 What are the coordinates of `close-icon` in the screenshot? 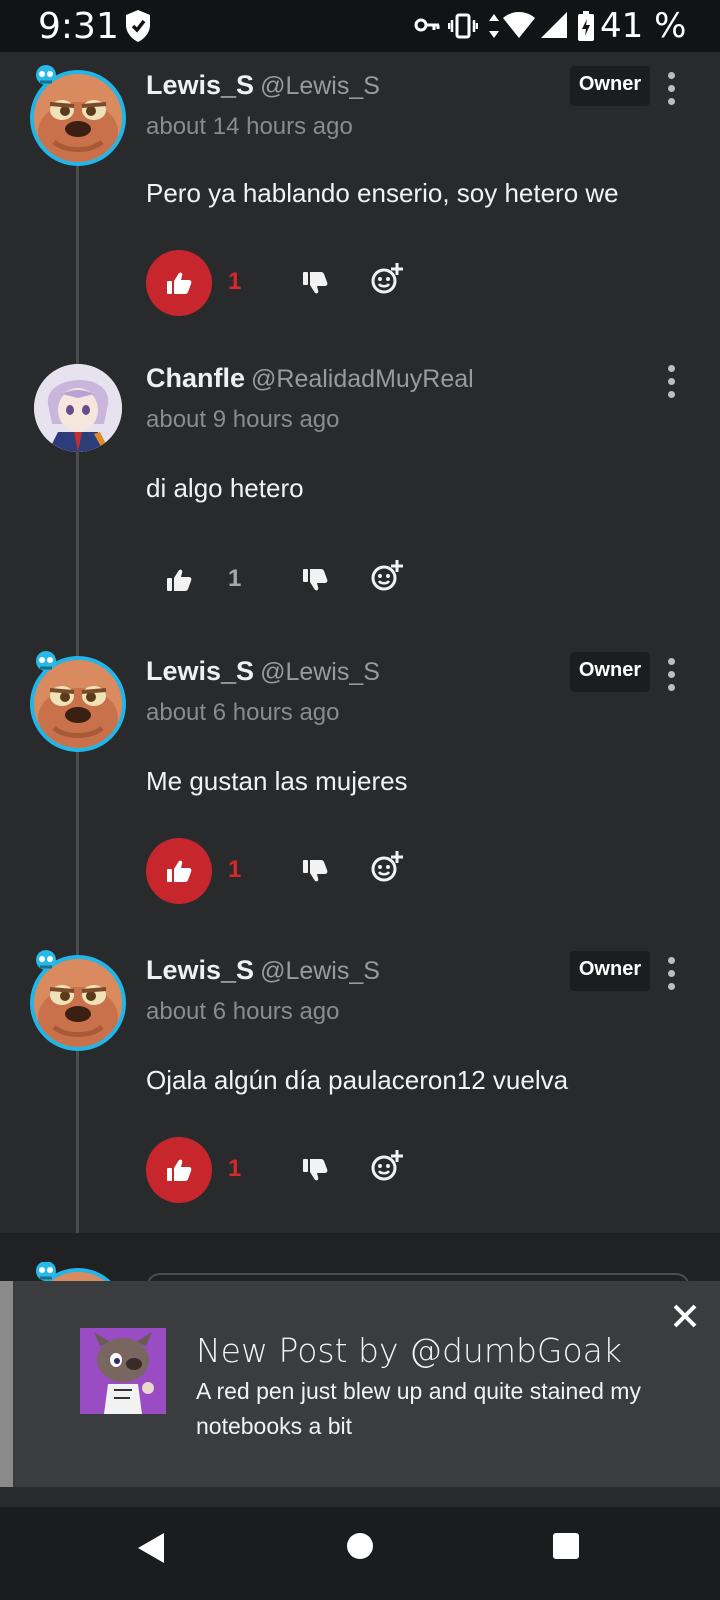 It's located at (685, 1316).